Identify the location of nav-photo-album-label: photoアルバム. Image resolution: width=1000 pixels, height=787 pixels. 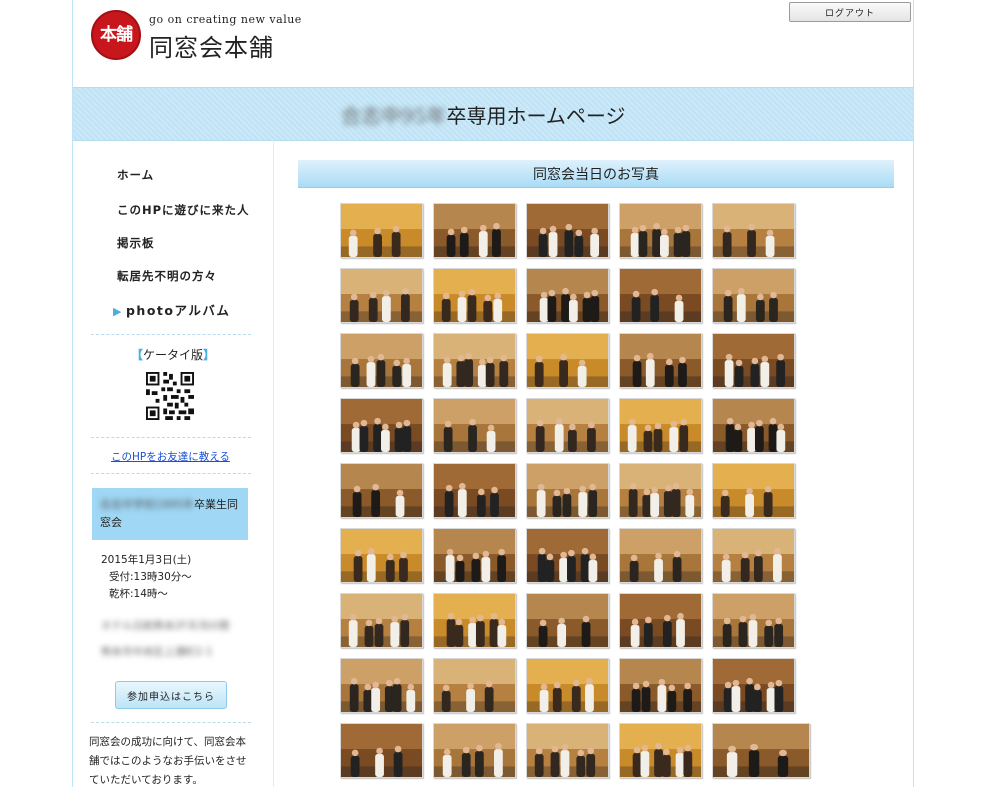
(178, 310).